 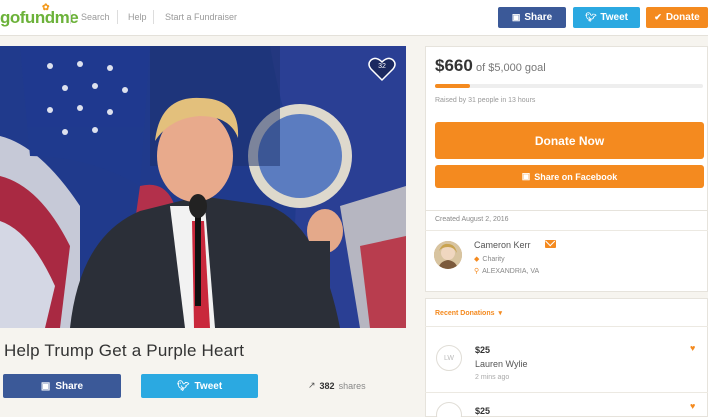 I want to click on campaign-share-button: ▣ Share, so click(x=62, y=386).